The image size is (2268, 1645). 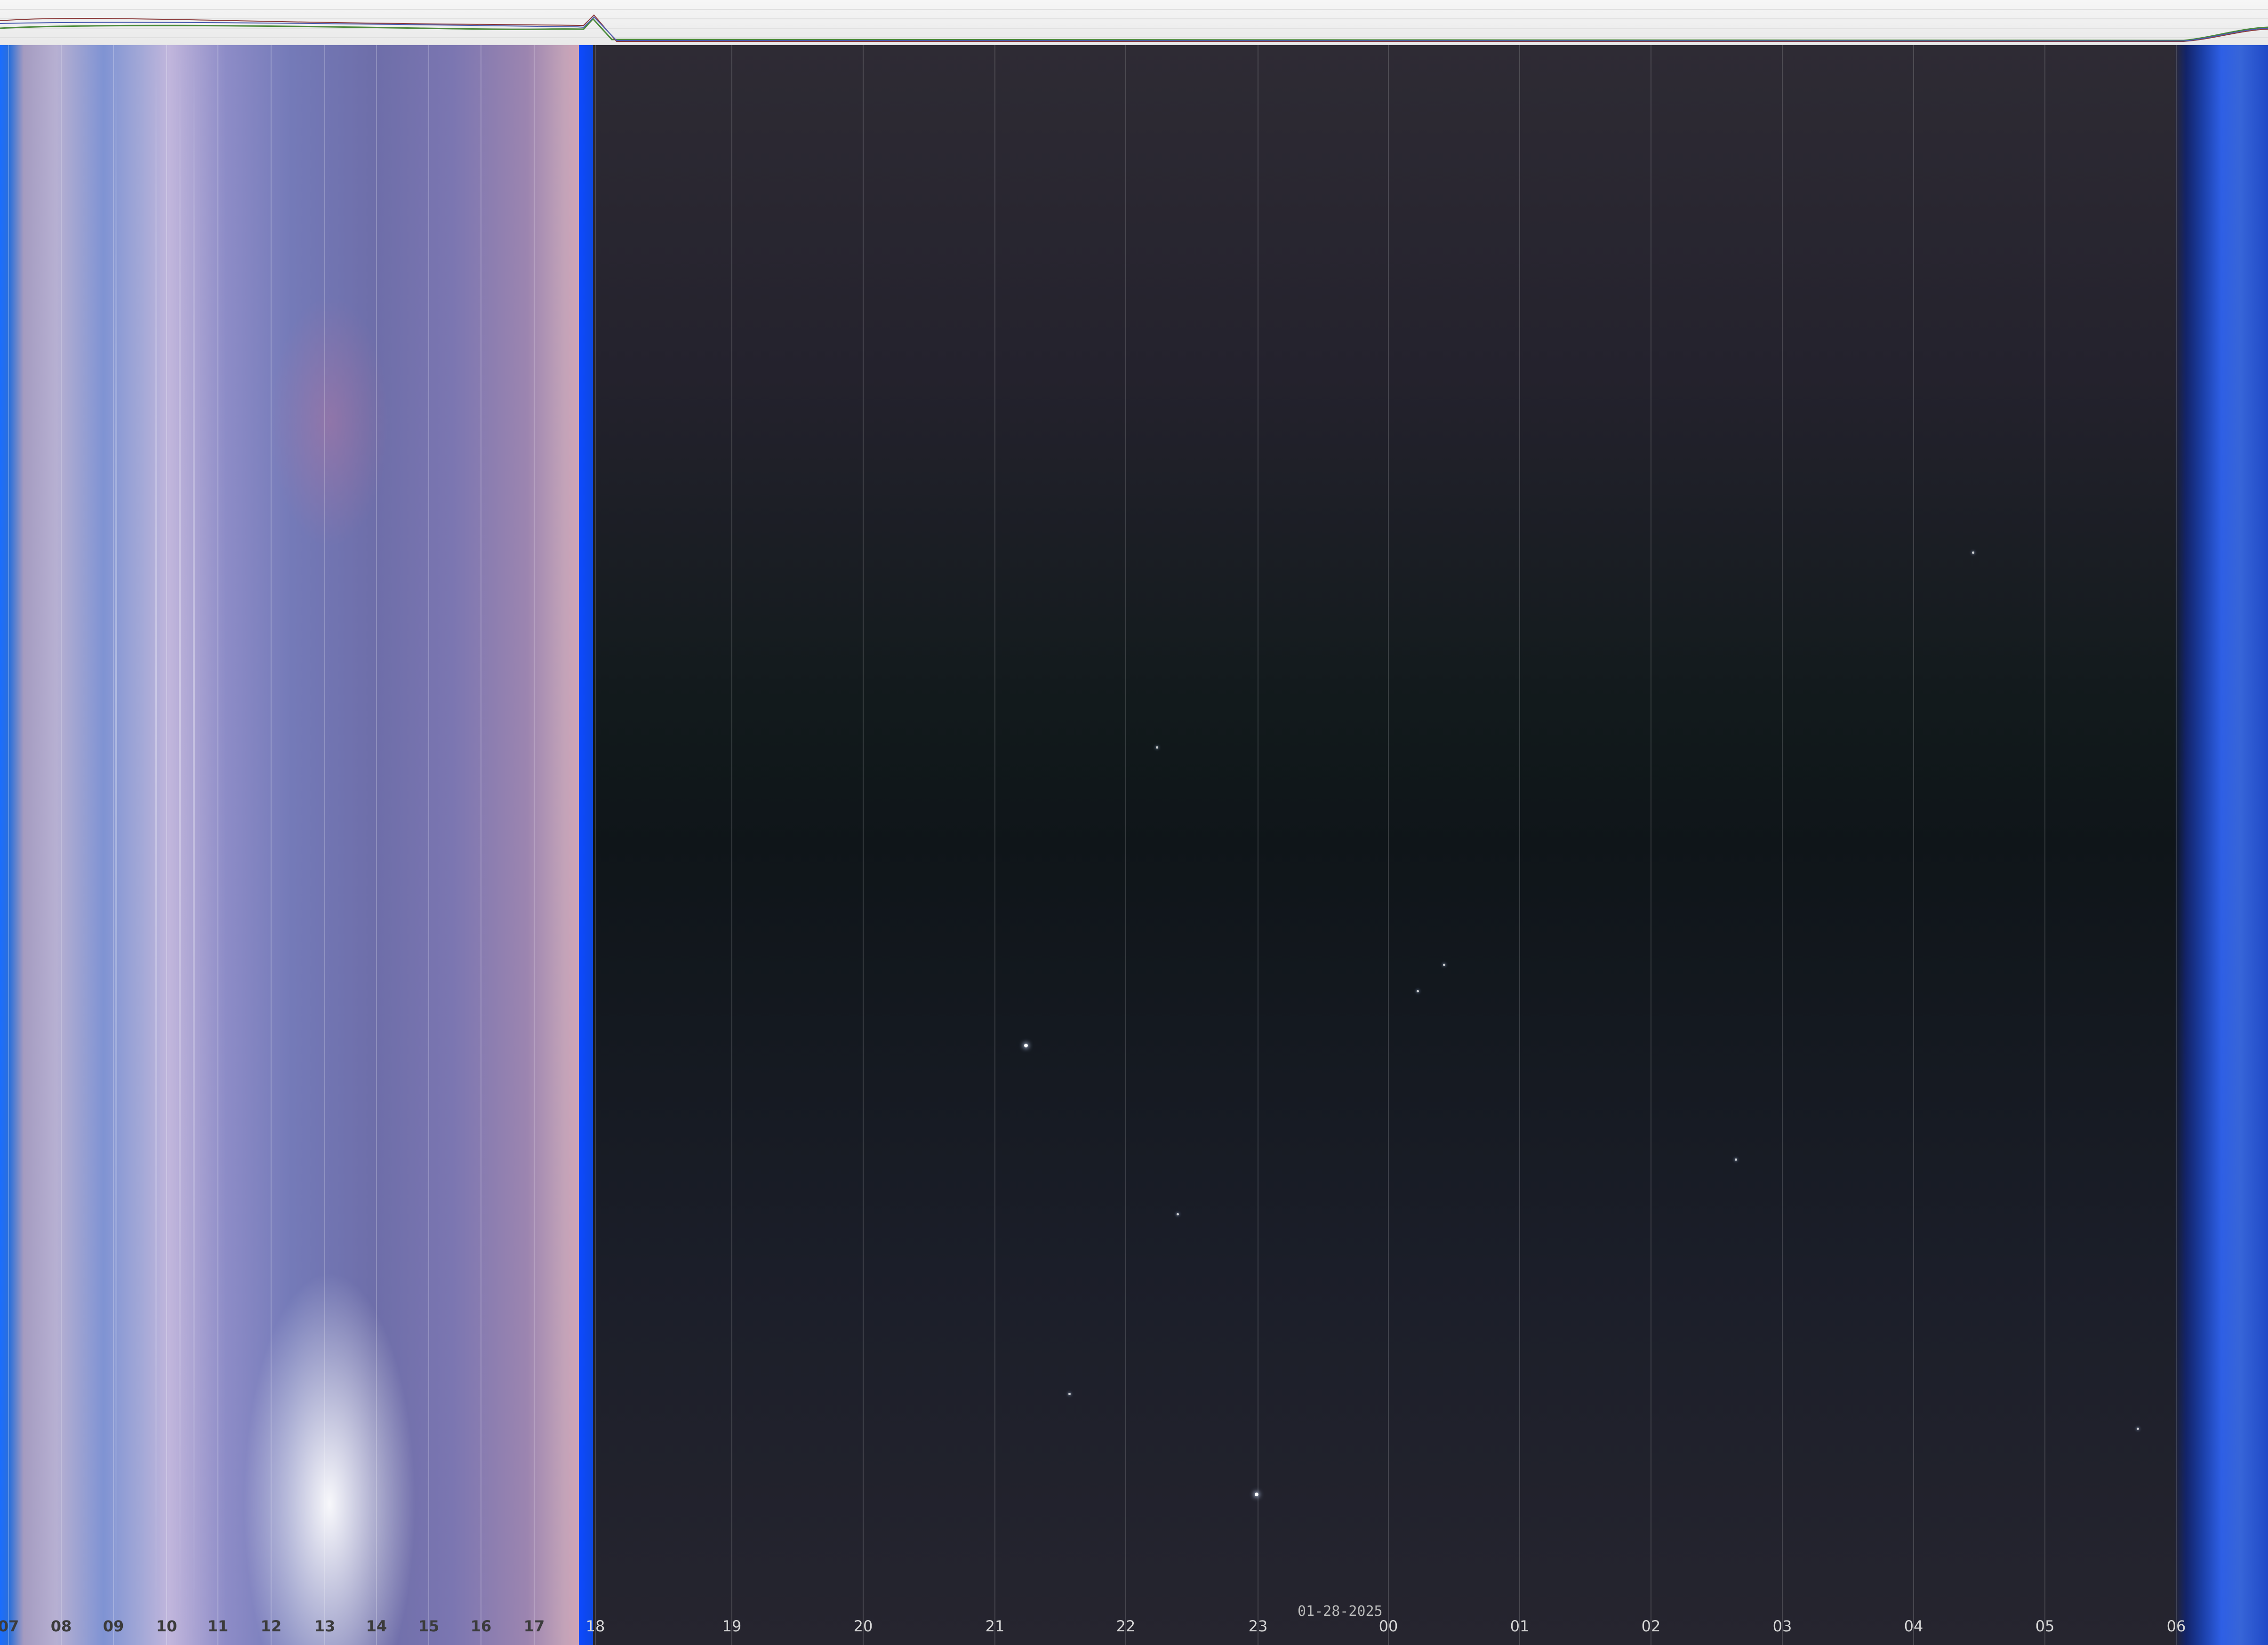 I want to click on hour-label: 18, so click(x=595, y=1626).